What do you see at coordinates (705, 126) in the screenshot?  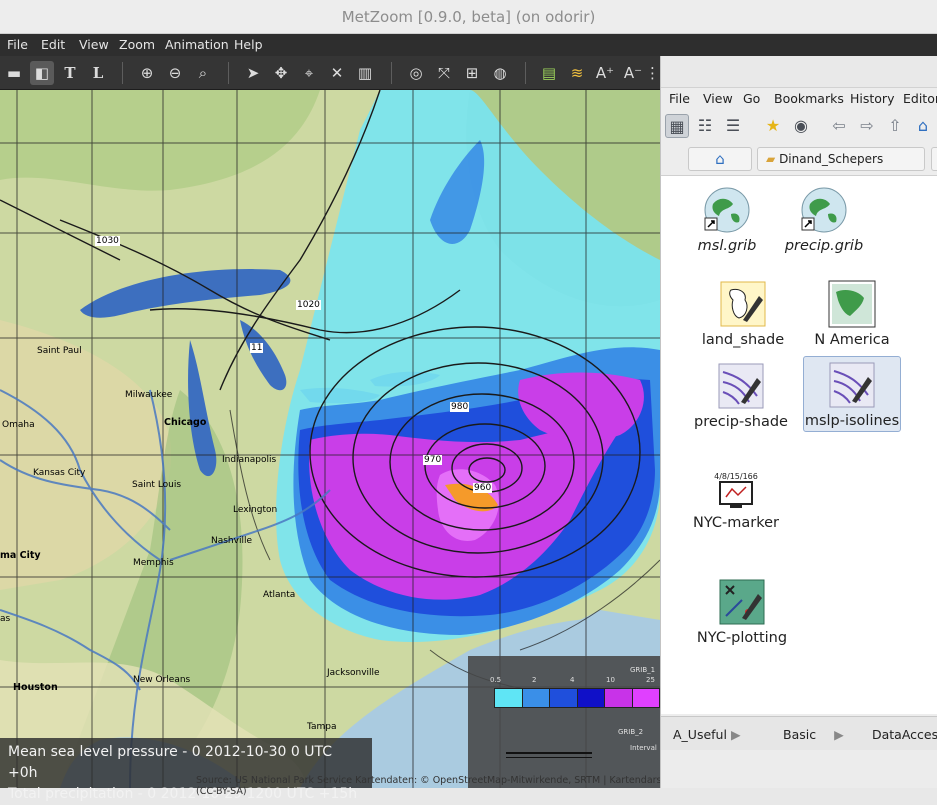 I see `detail-view-icon: ☷` at bounding box center [705, 126].